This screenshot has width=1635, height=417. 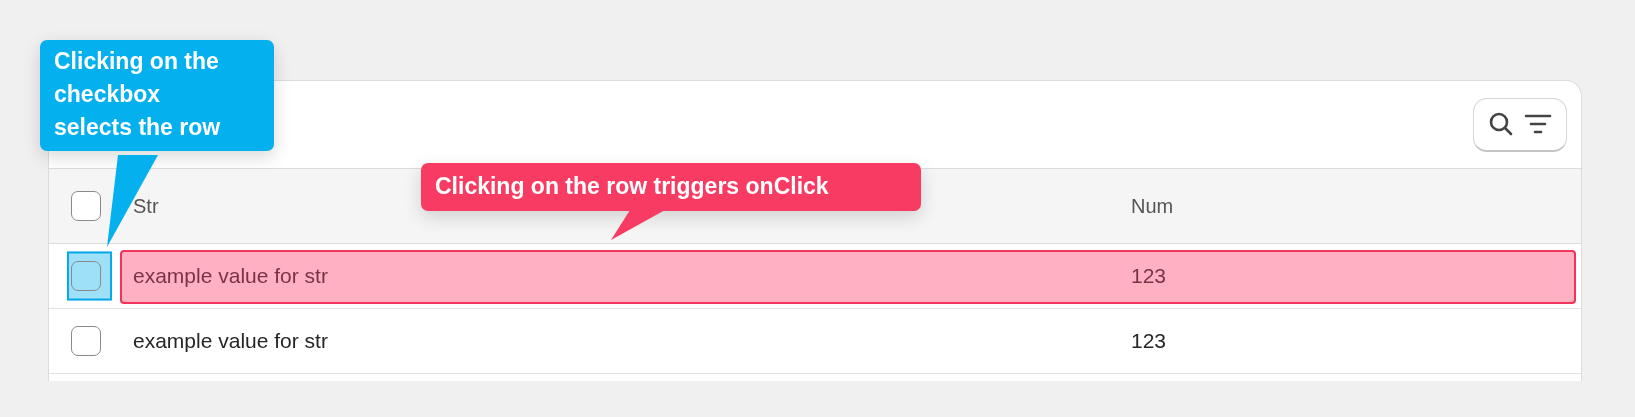 What do you see at coordinates (146, 205) in the screenshot?
I see `column-header: Str` at bounding box center [146, 205].